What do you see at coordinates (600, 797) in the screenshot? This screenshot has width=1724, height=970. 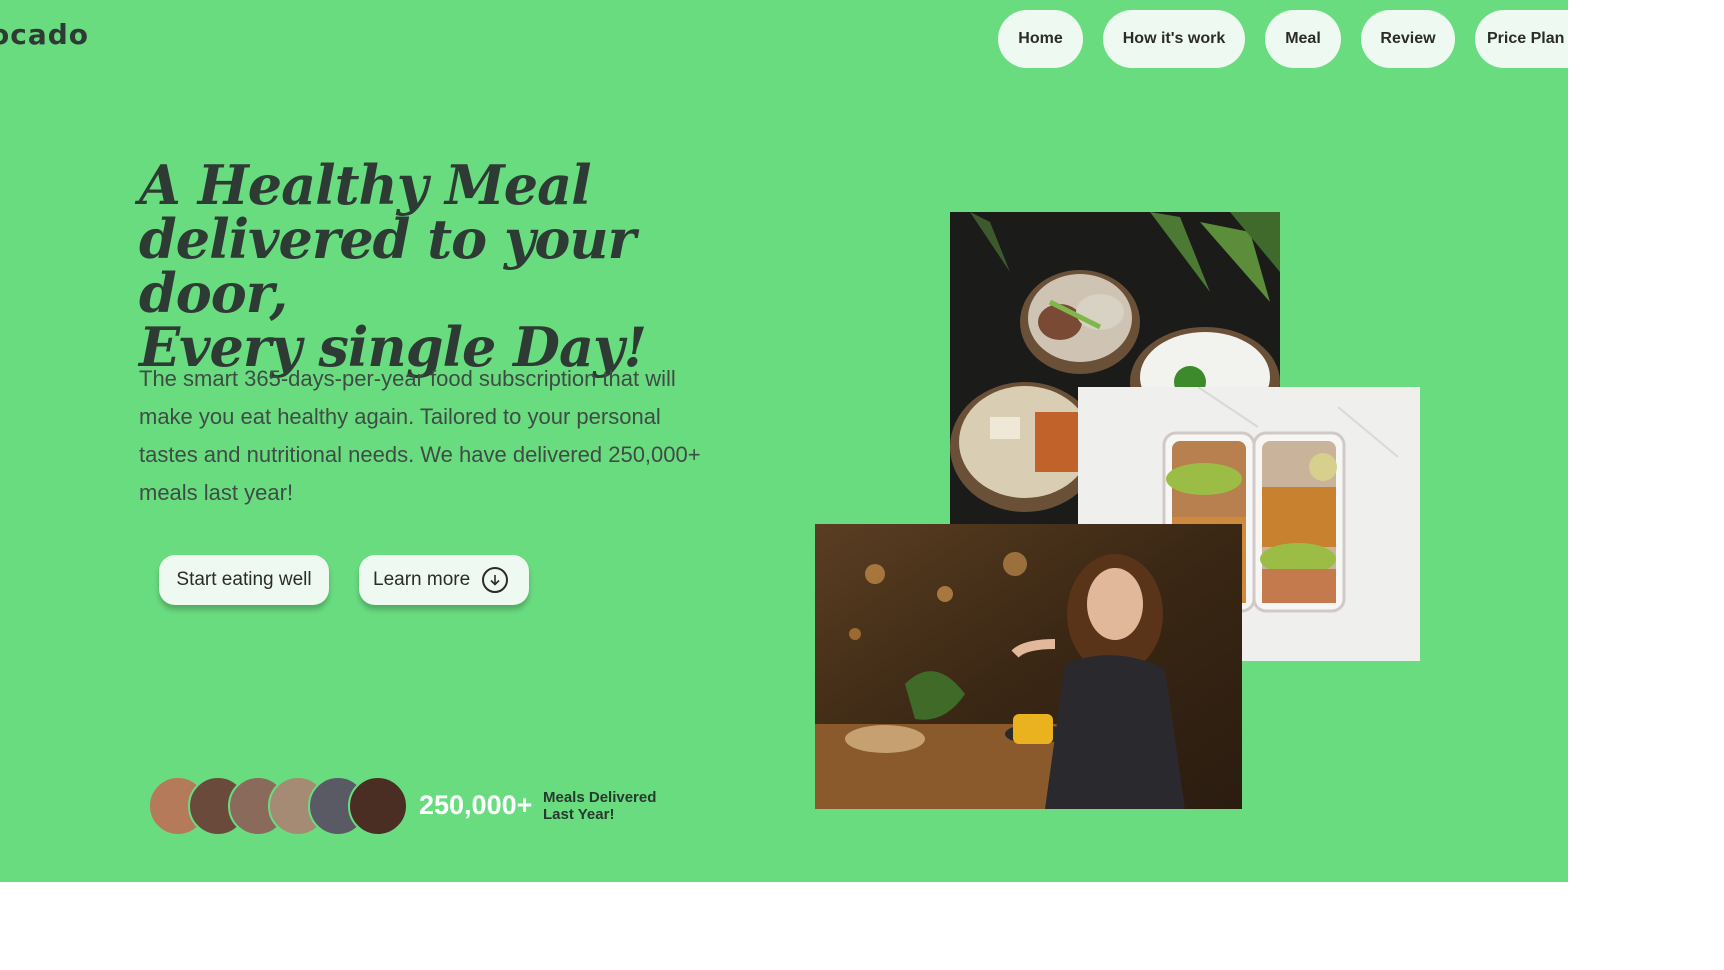 I see `meals-label-line-1: Meals Delivered` at bounding box center [600, 797].